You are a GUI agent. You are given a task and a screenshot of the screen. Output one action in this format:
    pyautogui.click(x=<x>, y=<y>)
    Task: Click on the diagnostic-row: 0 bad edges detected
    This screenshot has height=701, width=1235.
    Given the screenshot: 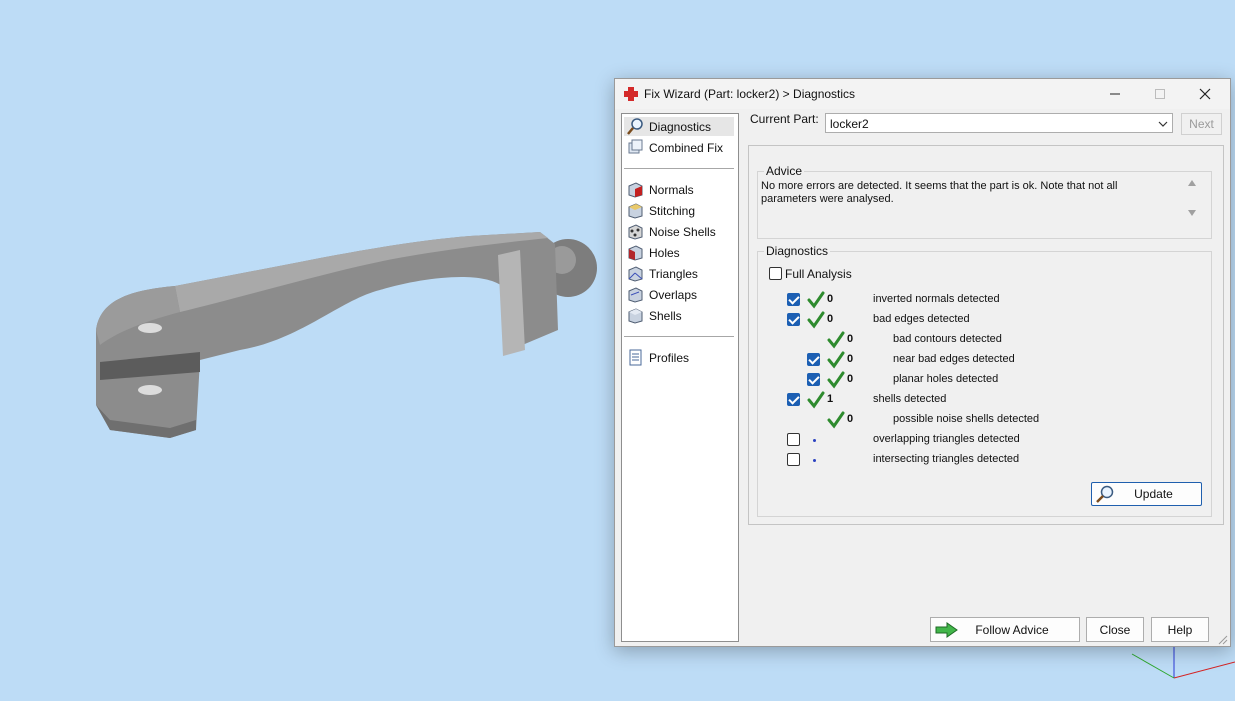 What is the action you would take?
    pyautogui.click(x=984, y=320)
    